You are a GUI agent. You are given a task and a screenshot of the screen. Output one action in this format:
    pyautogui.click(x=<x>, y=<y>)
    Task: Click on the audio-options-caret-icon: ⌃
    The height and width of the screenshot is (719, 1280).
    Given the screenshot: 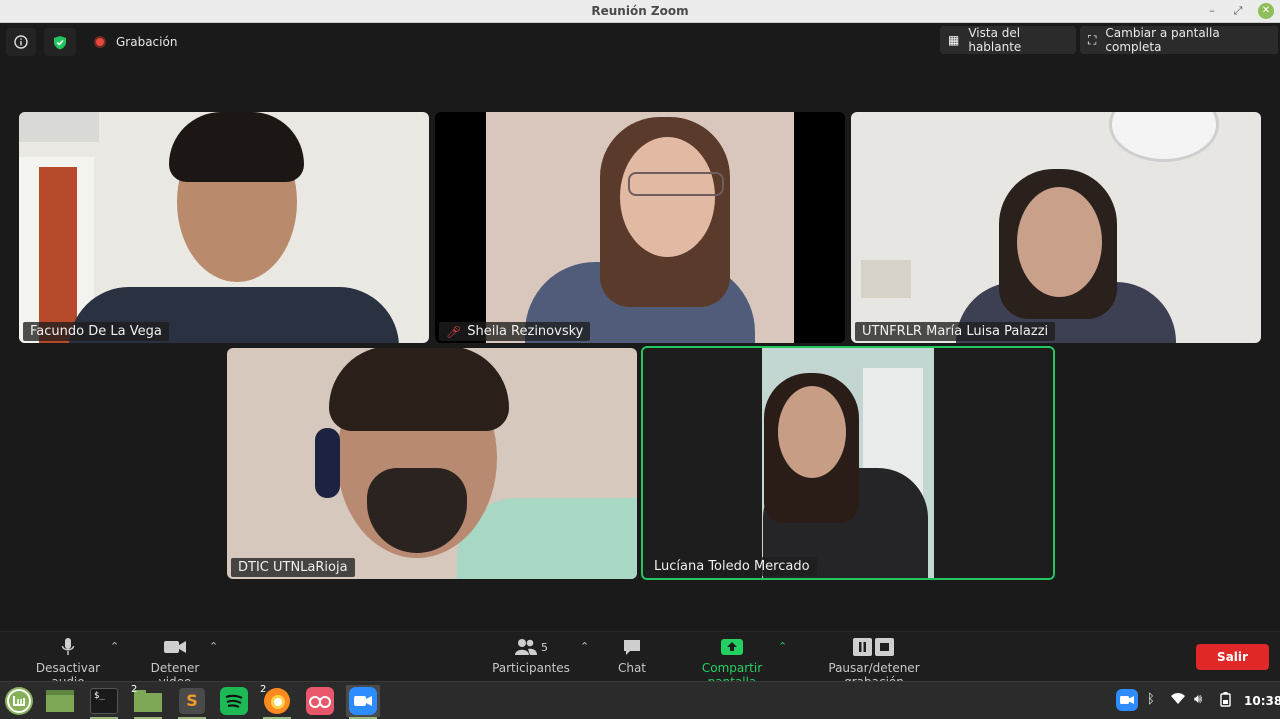 What is the action you would take?
    pyautogui.click(x=114, y=646)
    